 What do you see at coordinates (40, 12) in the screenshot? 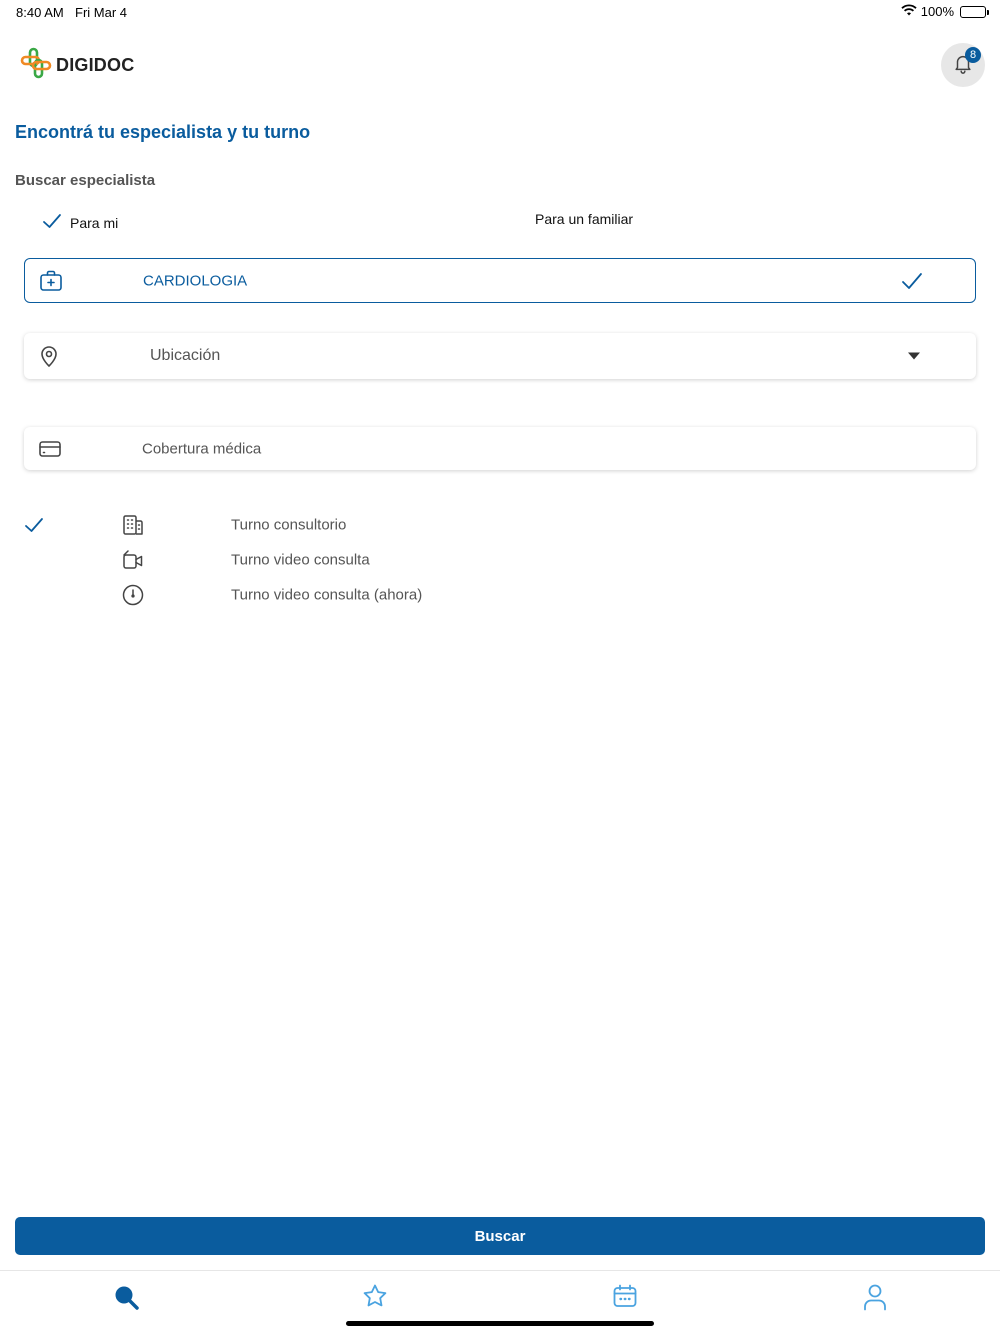
I see `status-time: 8:40 AM` at bounding box center [40, 12].